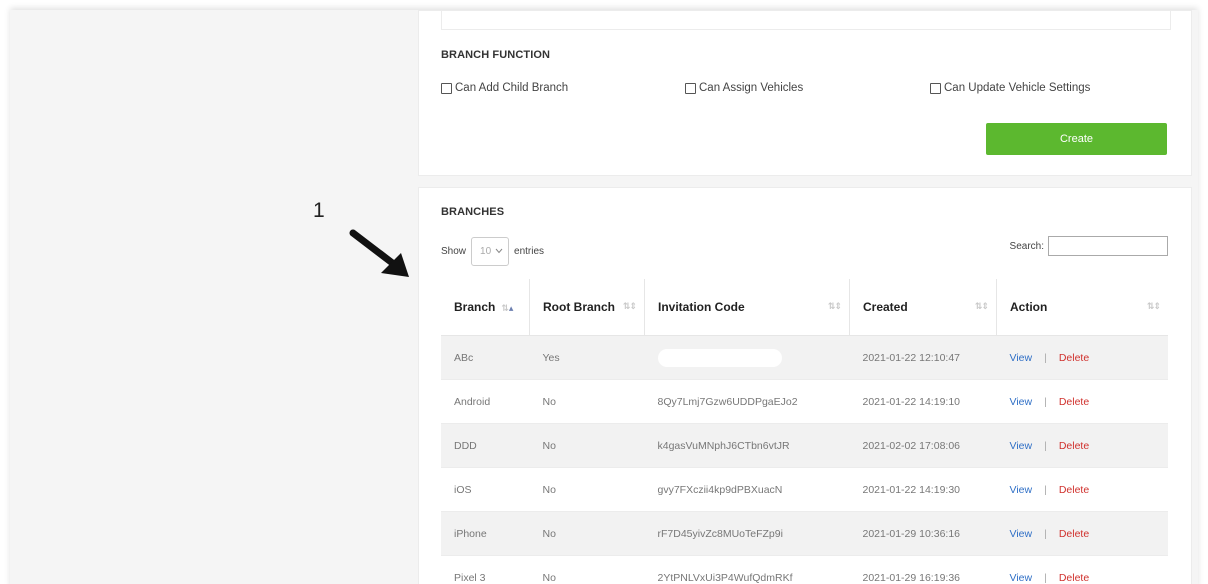 This screenshot has height=584, width=1208. What do you see at coordinates (923, 401) in the screenshot?
I see `created-cell: 2021-01-22 14:19:10` at bounding box center [923, 401].